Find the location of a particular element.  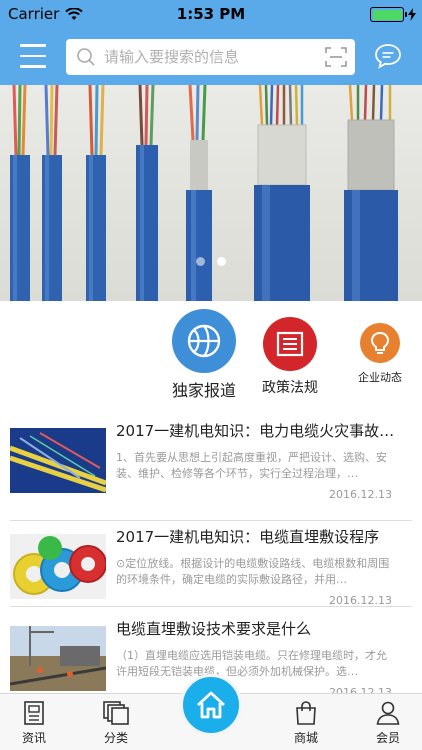

search-bar is located at coordinates (210, 57).